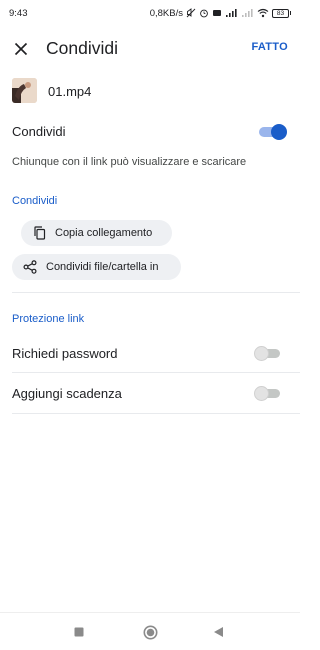 The image size is (320, 650). I want to click on copy-link-button: Copia collegamento, so click(96, 233).